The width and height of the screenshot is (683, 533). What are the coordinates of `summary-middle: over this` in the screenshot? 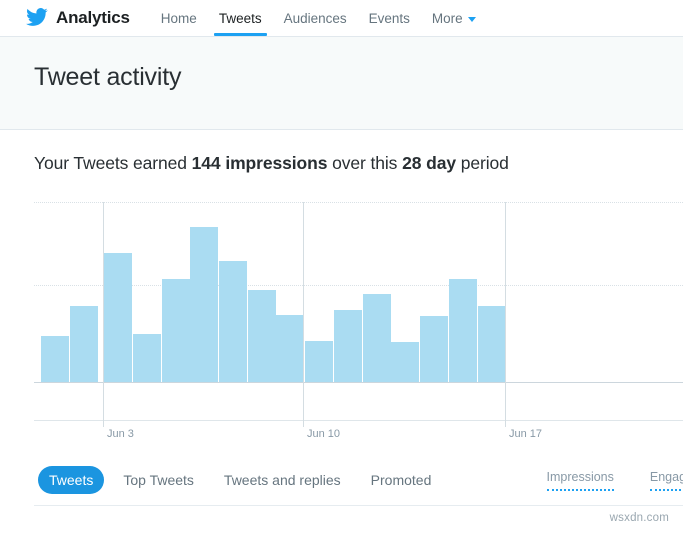 It's located at (365, 163).